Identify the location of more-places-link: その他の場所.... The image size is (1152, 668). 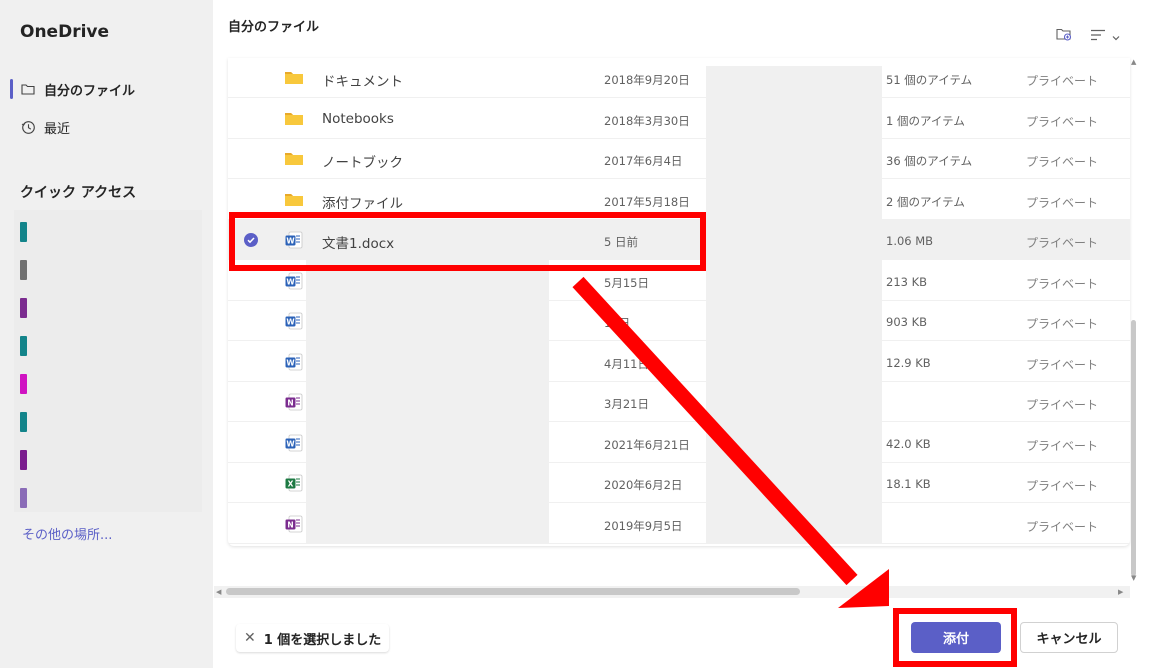
(67, 533).